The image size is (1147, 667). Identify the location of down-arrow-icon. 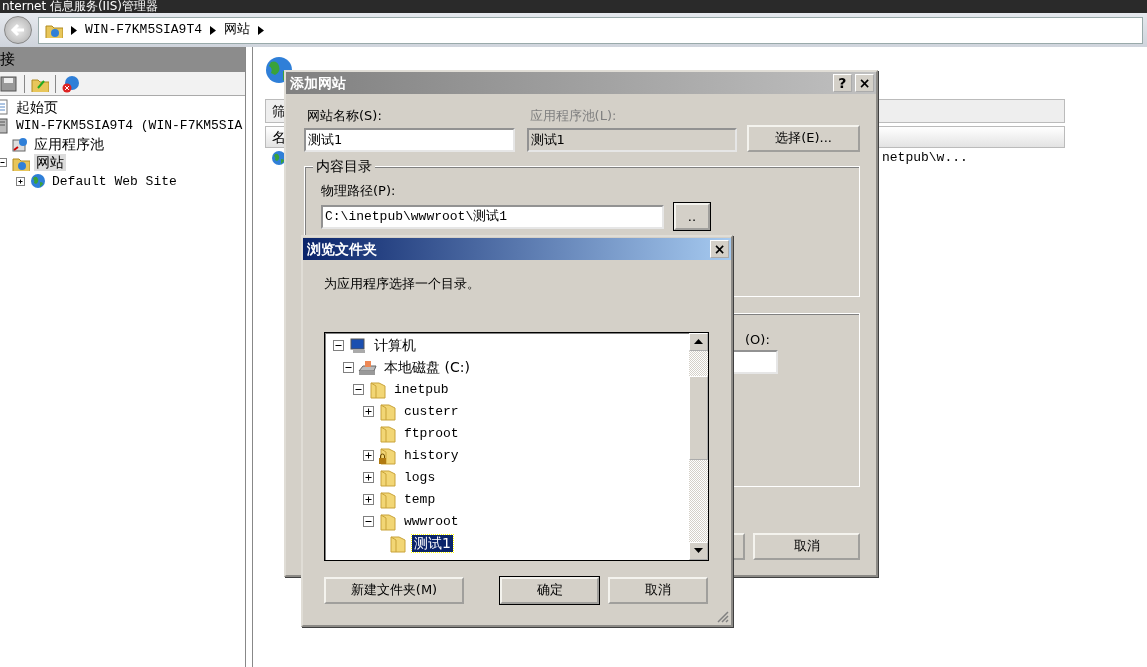
(698, 550).